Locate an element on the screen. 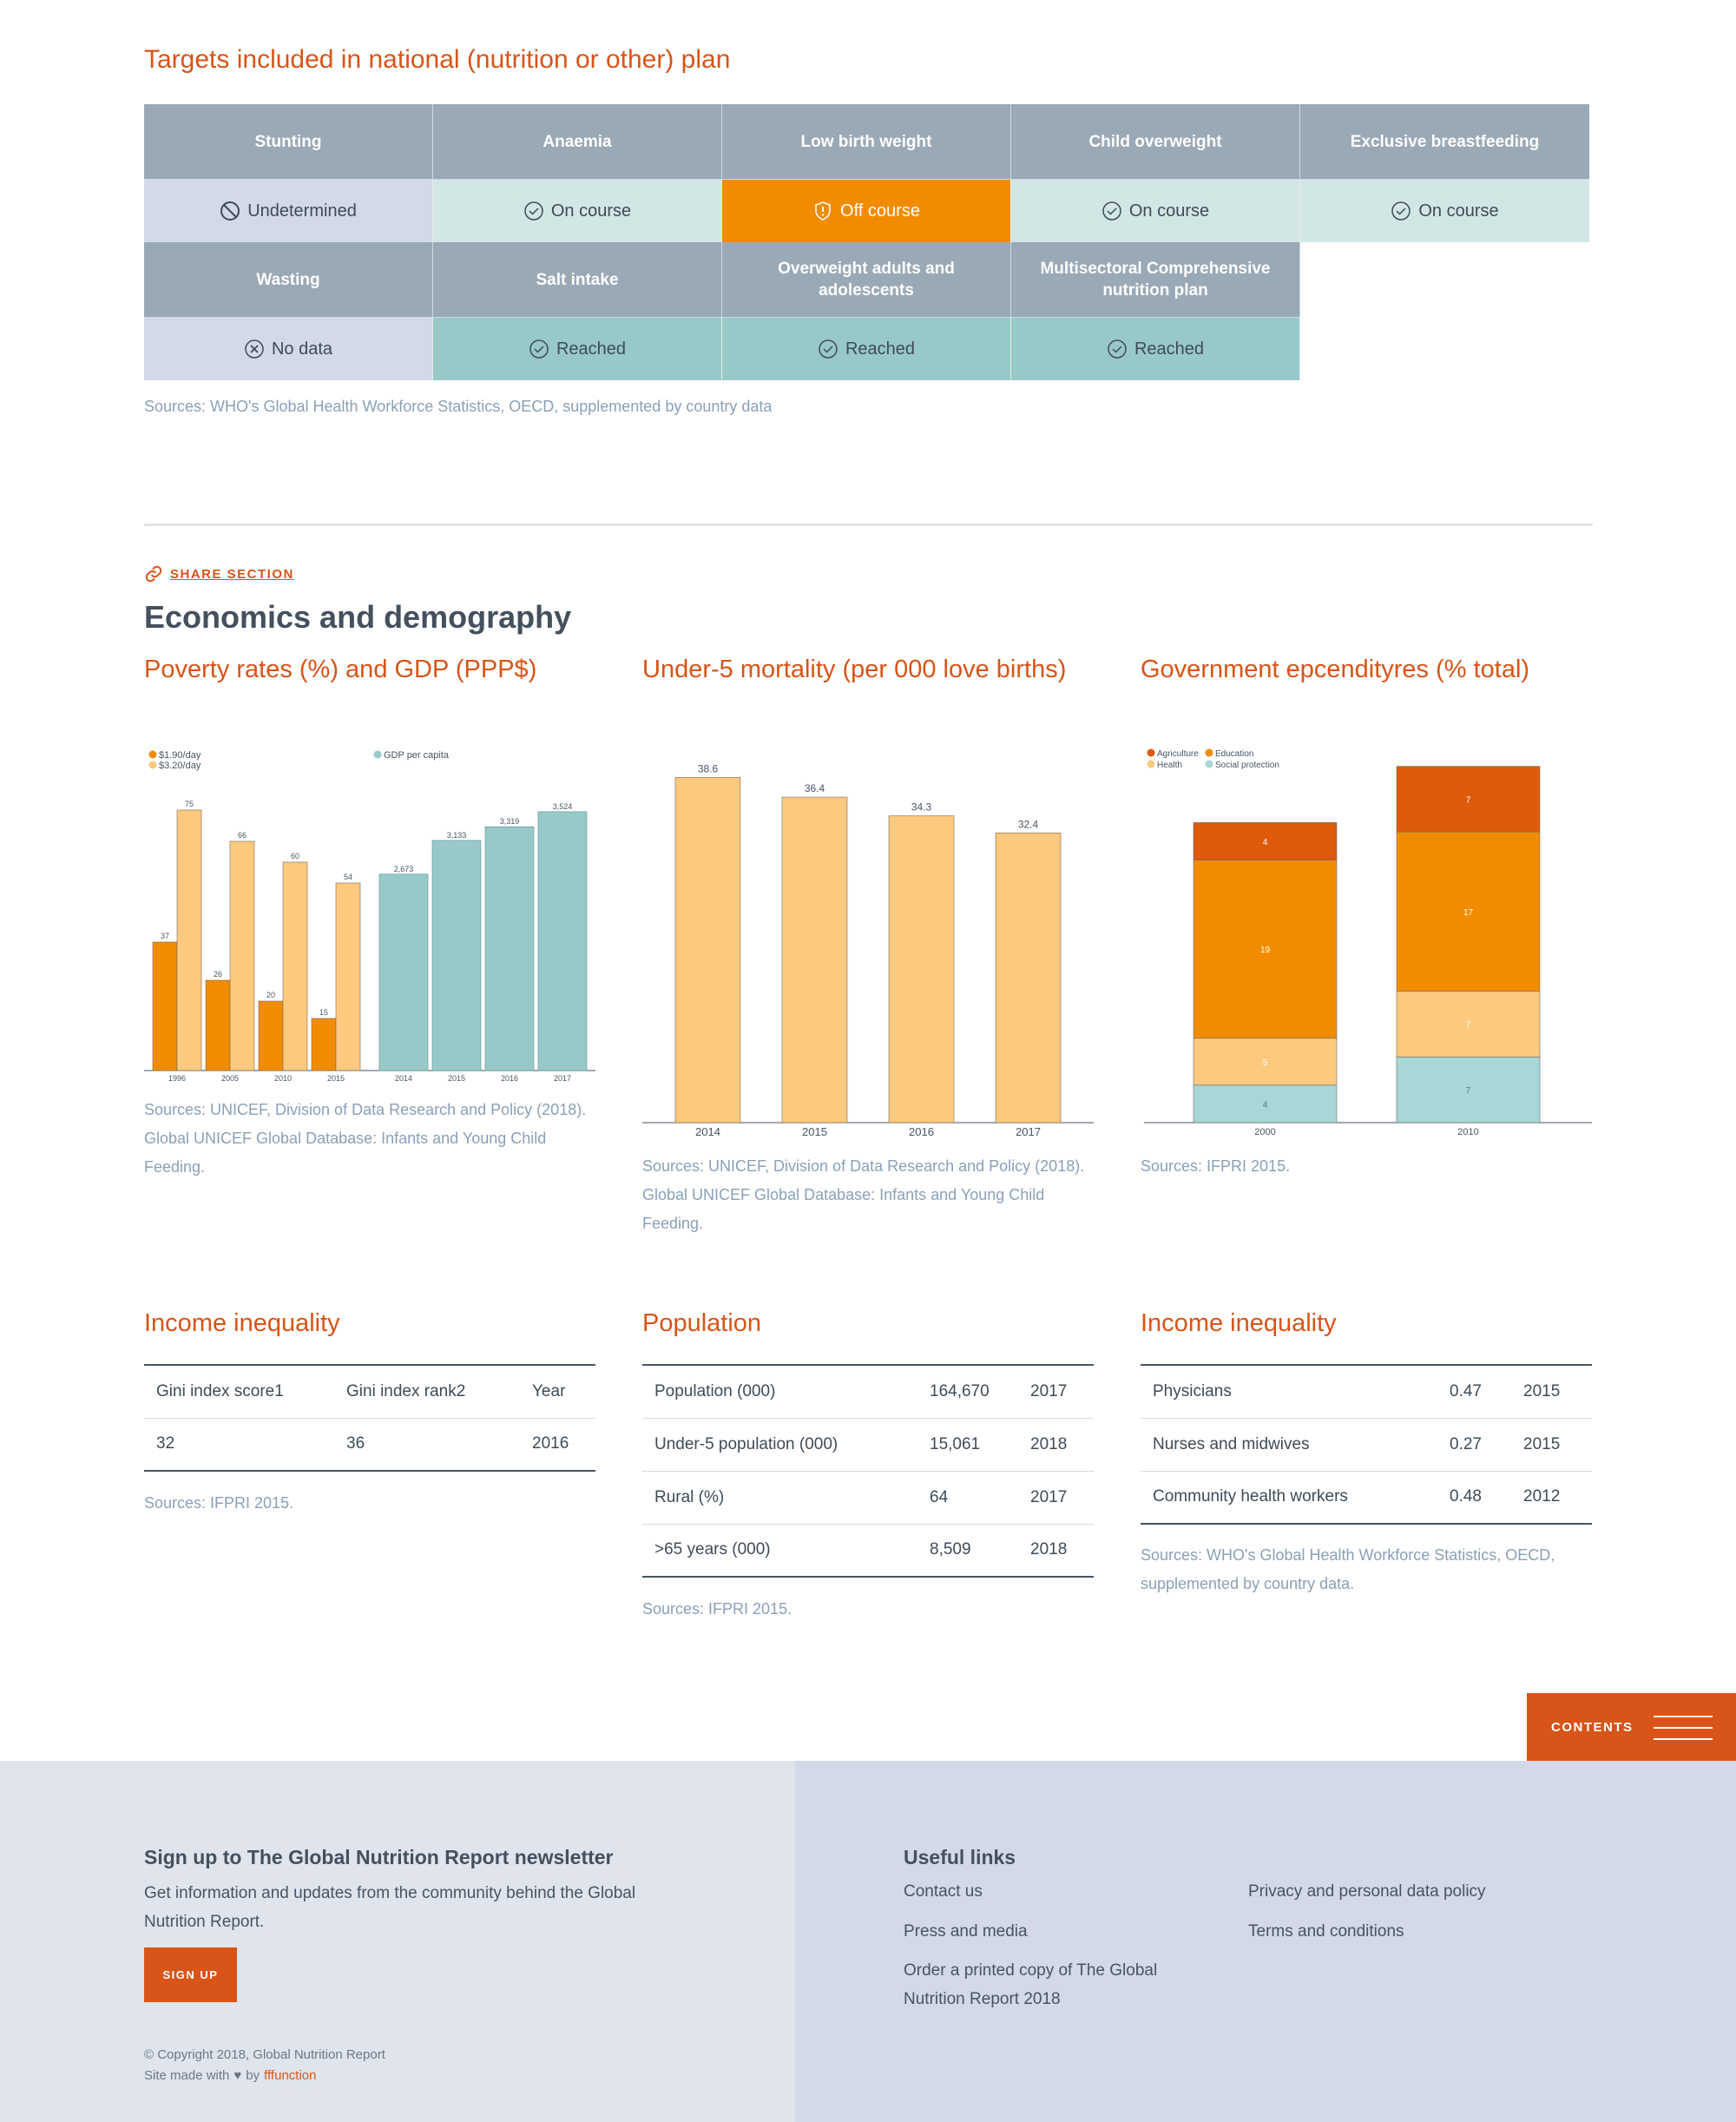  section-title: Economics and demography is located at coordinates (358, 617).